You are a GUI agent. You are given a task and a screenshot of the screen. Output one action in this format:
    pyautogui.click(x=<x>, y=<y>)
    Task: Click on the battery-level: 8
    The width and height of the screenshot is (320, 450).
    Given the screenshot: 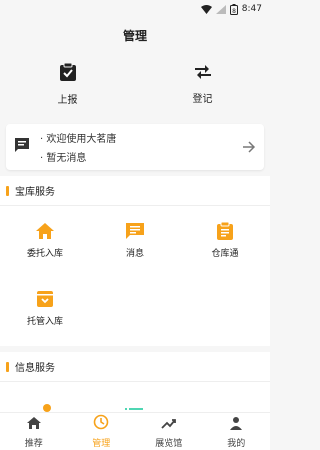 What is the action you would take?
    pyautogui.click(x=234, y=11)
    